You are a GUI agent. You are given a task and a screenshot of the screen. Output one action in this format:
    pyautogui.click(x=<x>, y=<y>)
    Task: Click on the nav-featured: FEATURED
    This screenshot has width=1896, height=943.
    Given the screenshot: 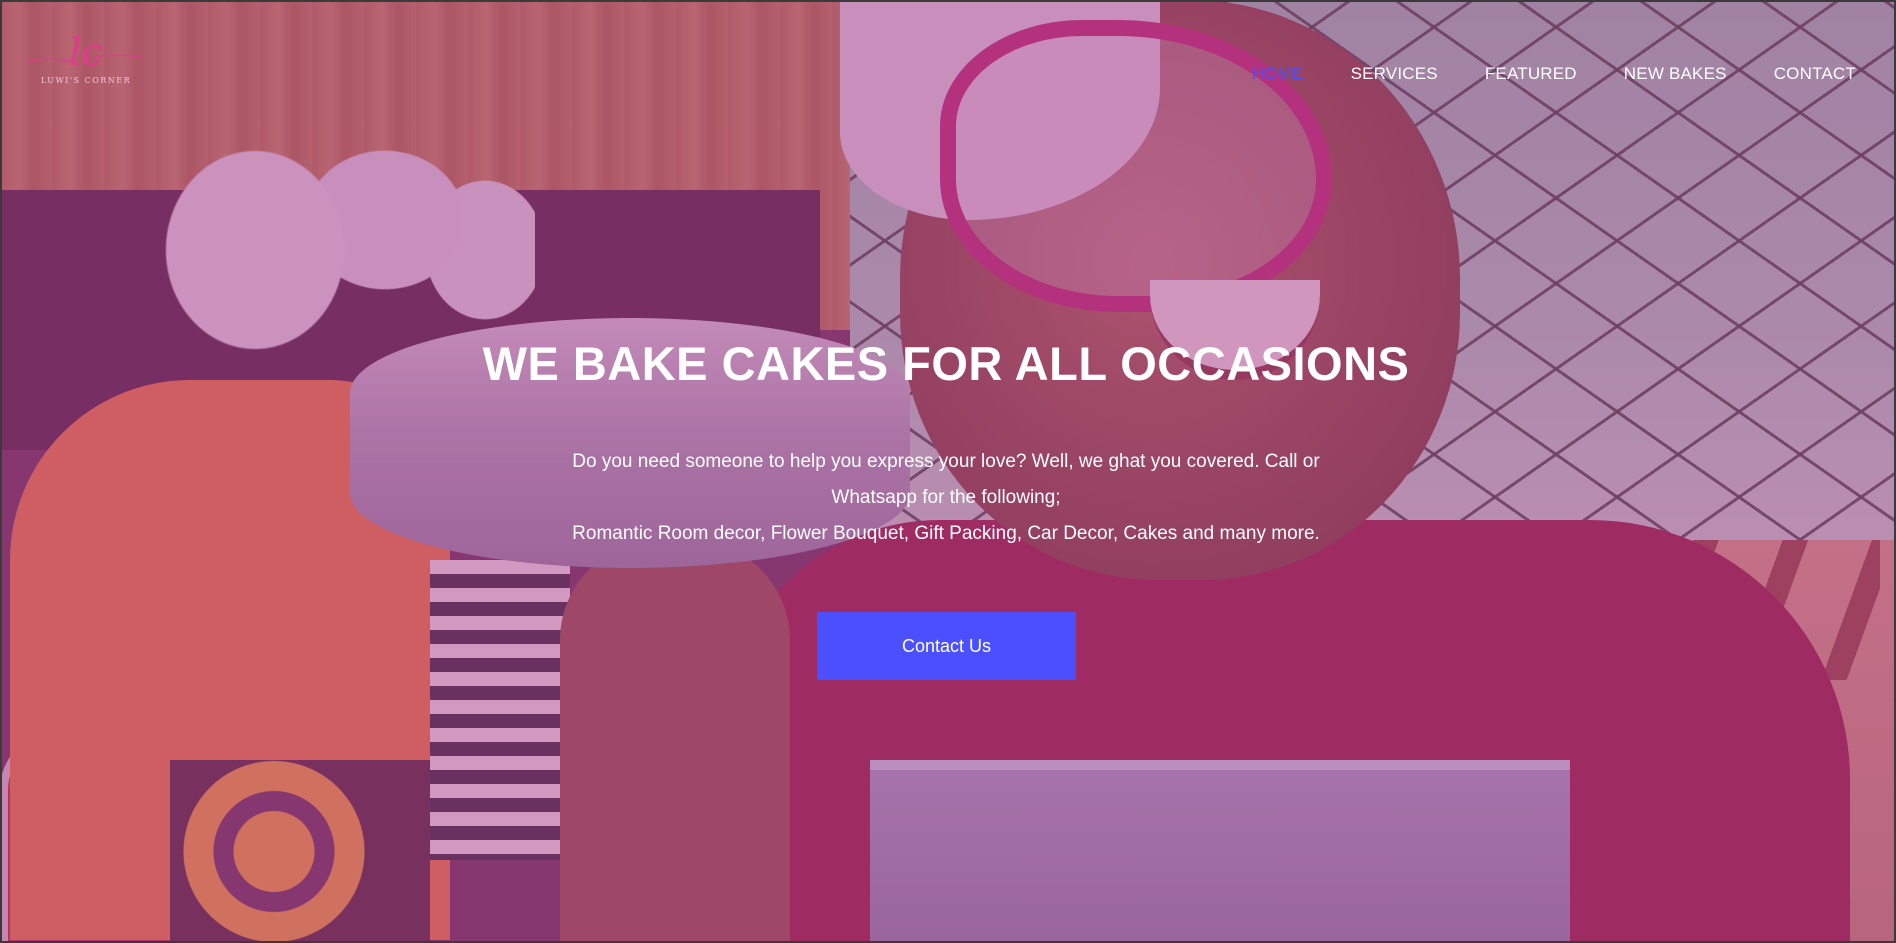 What is the action you would take?
    pyautogui.click(x=1531, y=74)
    